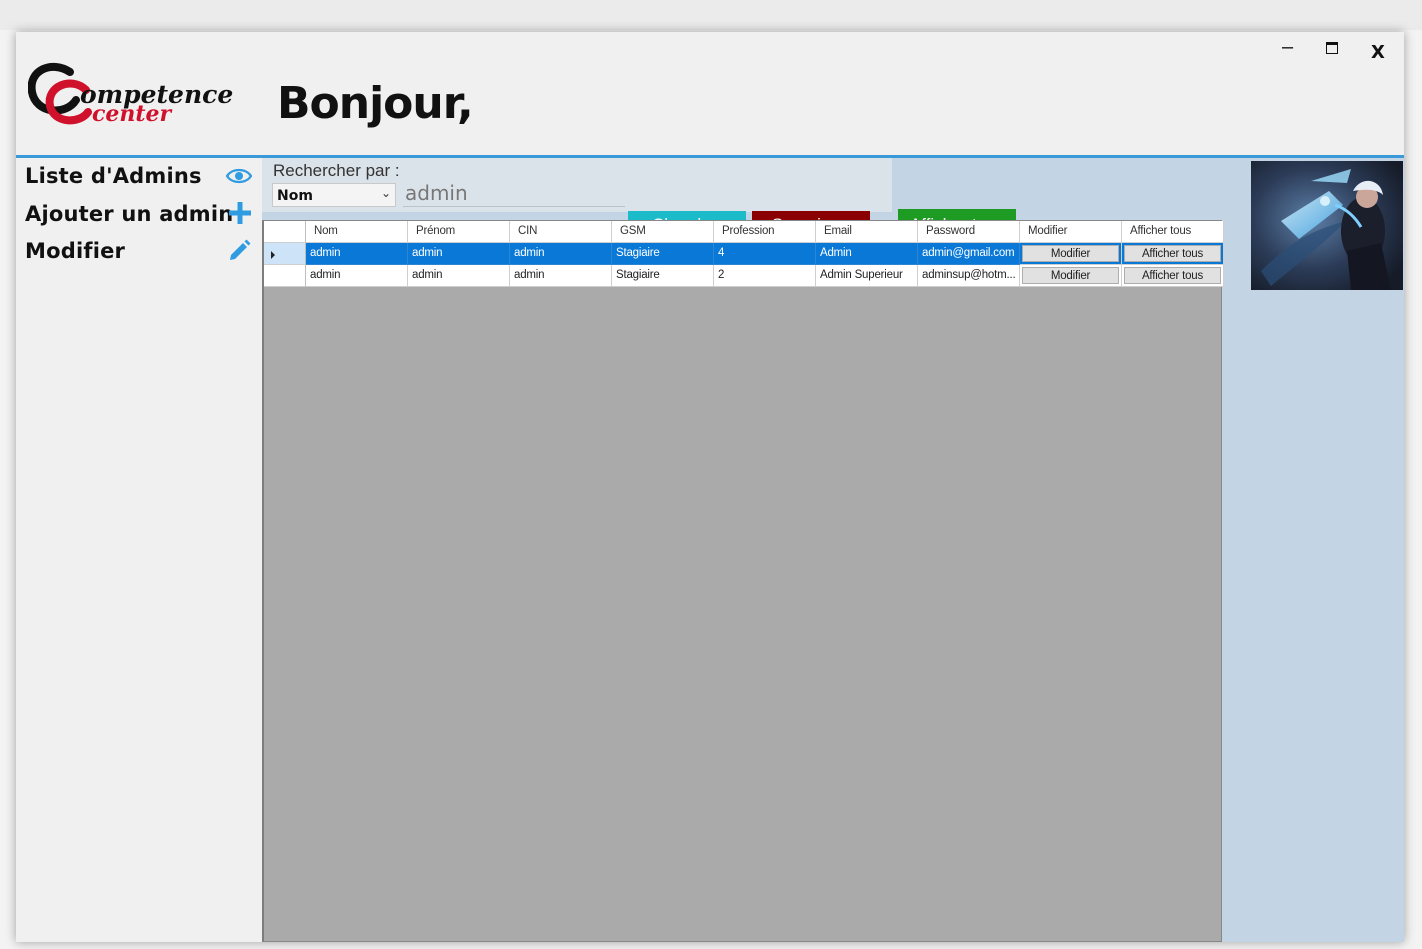 The width and height of the screenshot is (1422, 949). Describe the element at coordinates (1327, 225) in the screenshot. I see `user-avatar-image` at that location.